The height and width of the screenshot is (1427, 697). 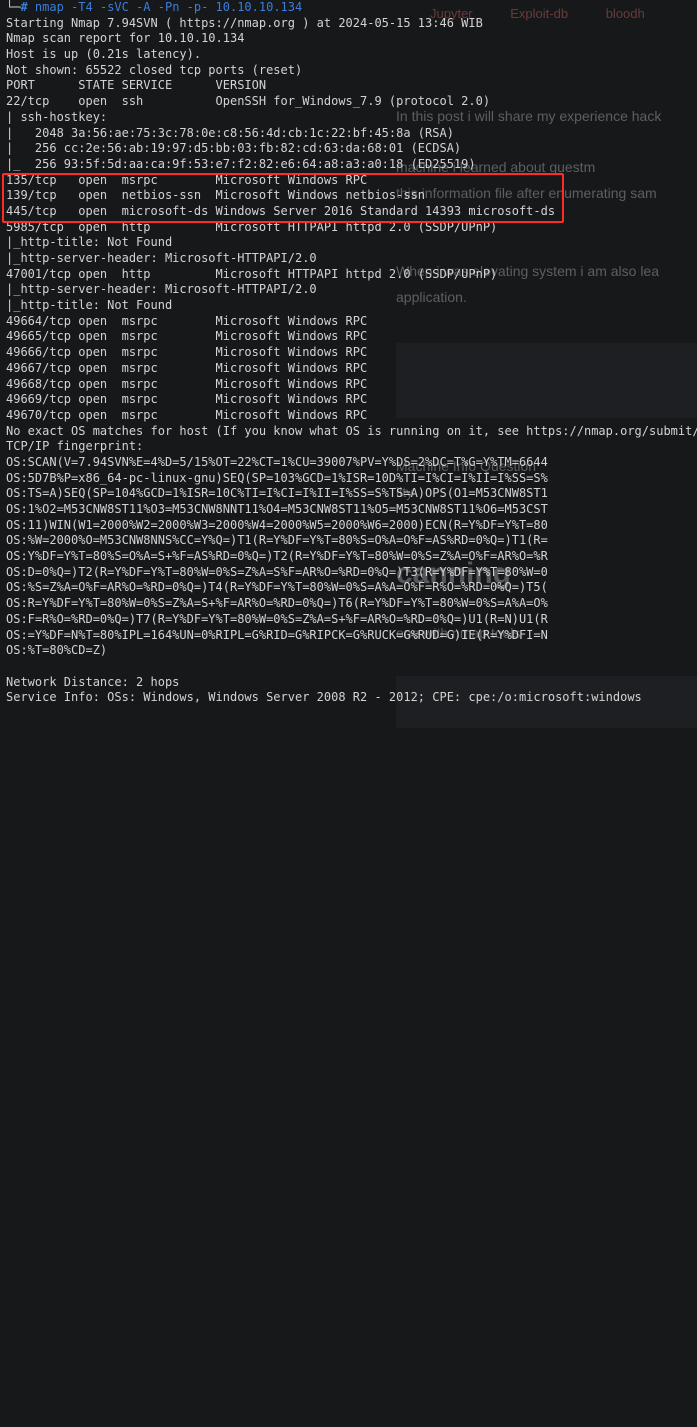 I want to click on terminal-line: | ssh-hostkey:, so click(x=57, y=116).